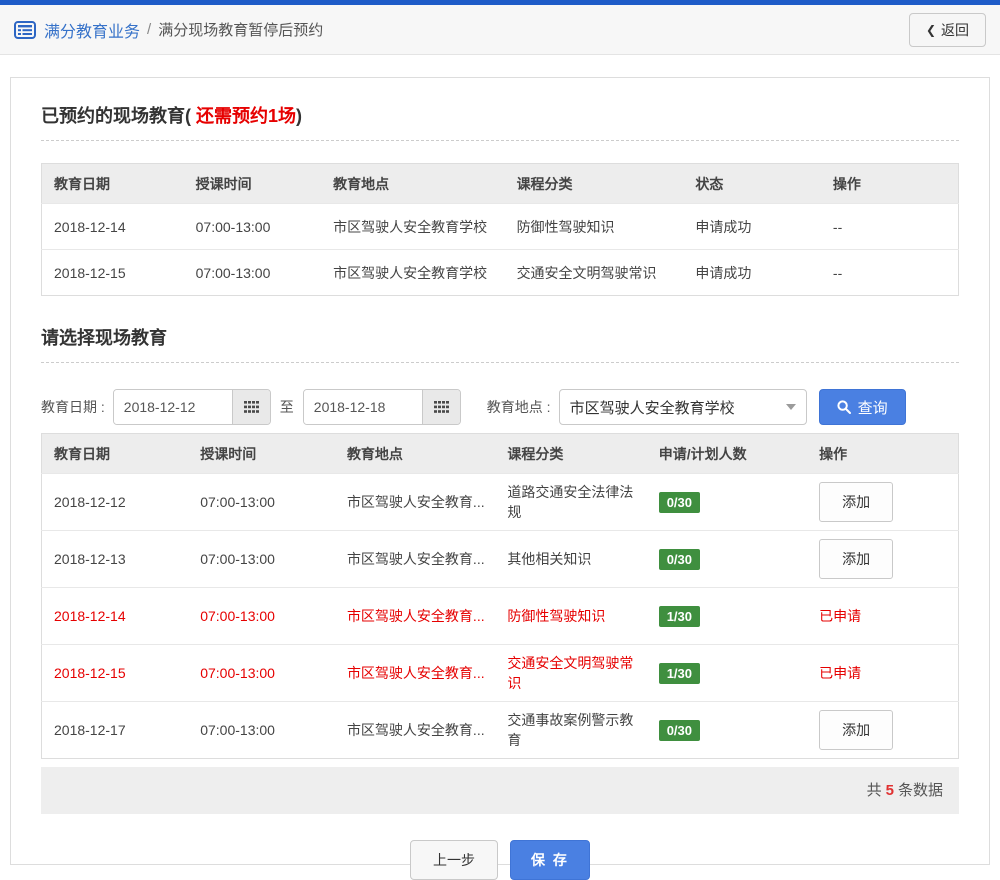 Image resolution: width=1000 pixels, height=880 pixels. I want to click on filter-bar: 教育日期 : 至, so click(500, 407).